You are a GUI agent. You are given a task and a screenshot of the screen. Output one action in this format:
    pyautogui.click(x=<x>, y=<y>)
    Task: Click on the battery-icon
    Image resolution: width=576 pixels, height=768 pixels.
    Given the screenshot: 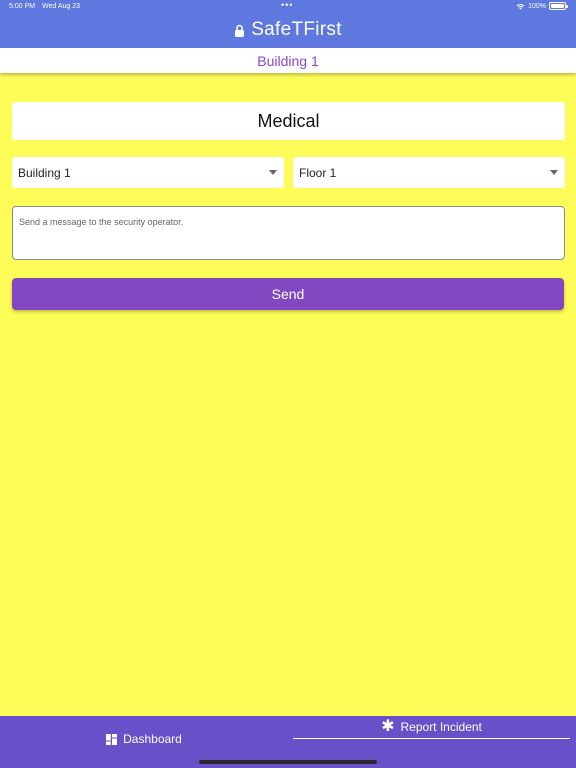 What is the action you would take?
    pyautogui.click(x=558, y=6)
    